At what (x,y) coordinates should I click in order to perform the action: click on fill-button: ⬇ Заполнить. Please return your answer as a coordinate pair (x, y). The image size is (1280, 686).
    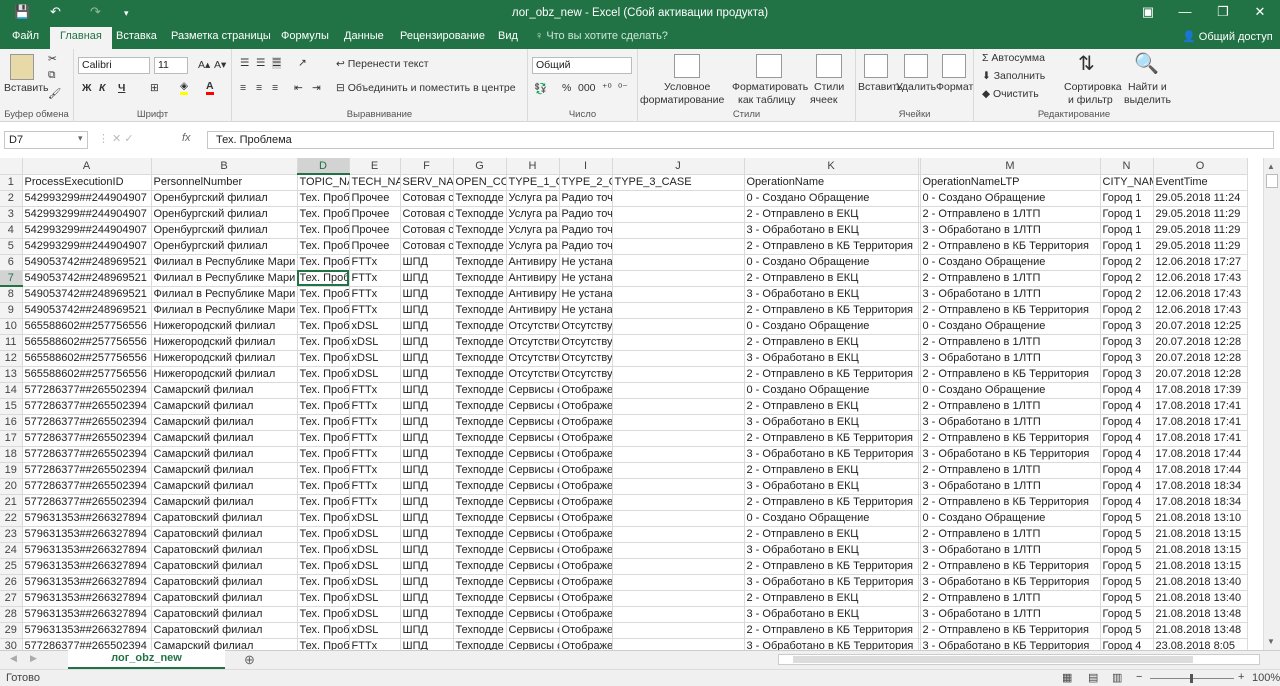
    Looking at the image, I should click on (1013, 76).